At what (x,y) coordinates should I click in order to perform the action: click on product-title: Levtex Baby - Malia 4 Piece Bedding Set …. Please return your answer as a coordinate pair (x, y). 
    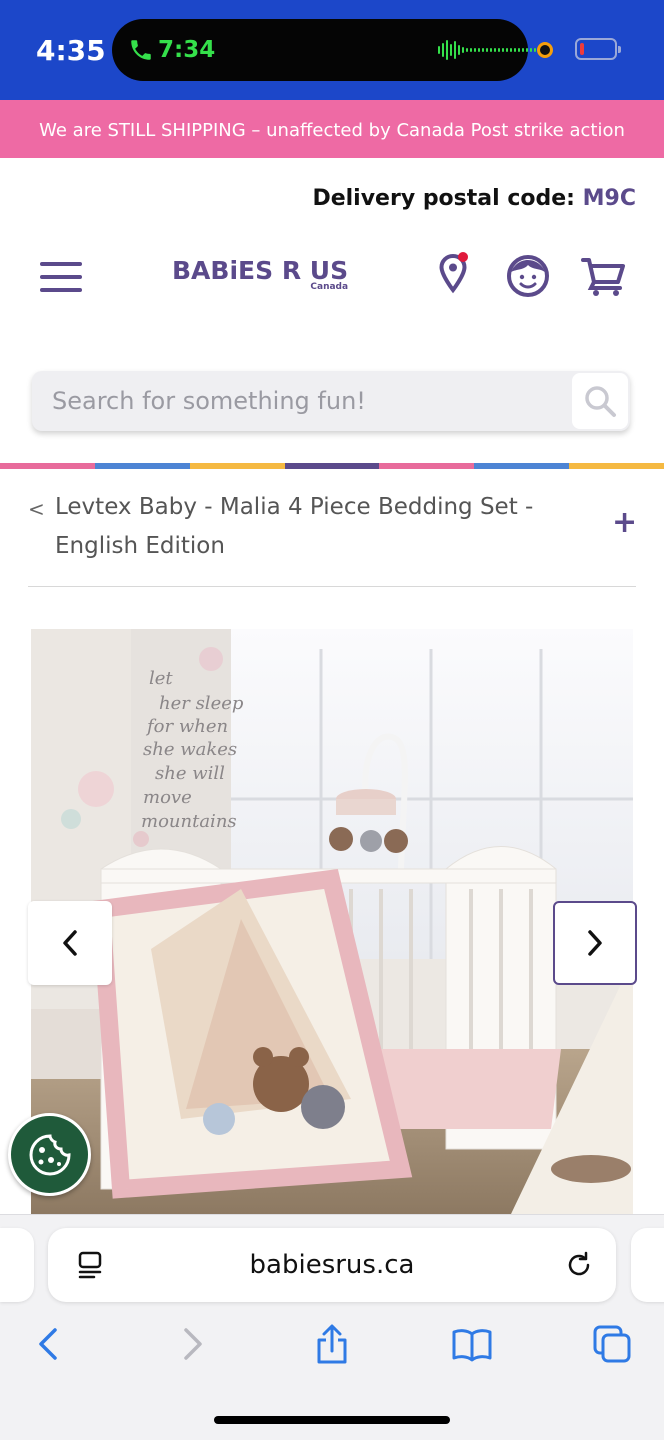
    Looking at the image, I should click on (294, 526).